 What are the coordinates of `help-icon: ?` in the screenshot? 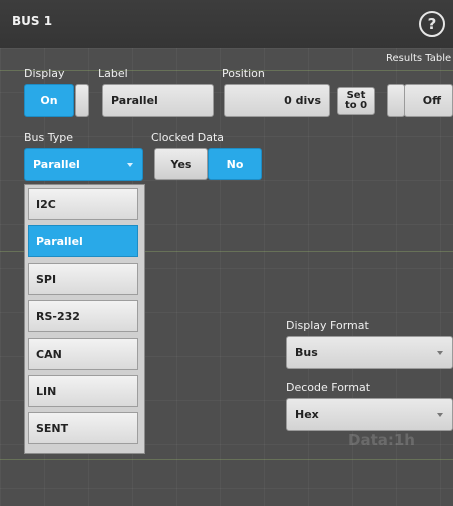 It's located at (432, 24).